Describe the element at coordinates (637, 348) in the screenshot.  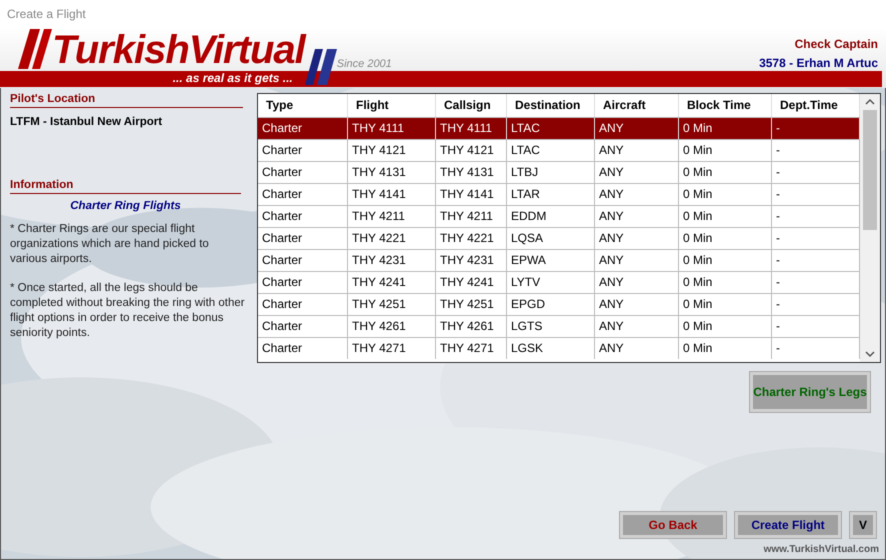
I see `table-cell: ANY` at that location.